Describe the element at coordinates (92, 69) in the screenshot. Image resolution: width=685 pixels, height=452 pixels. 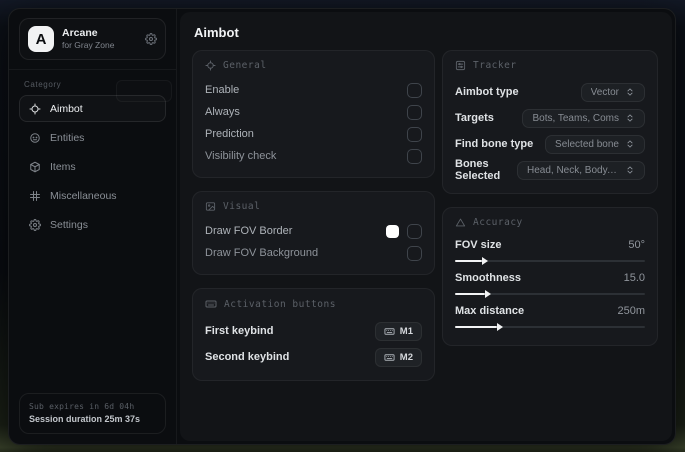
I see `sidebar-divider` at that location.